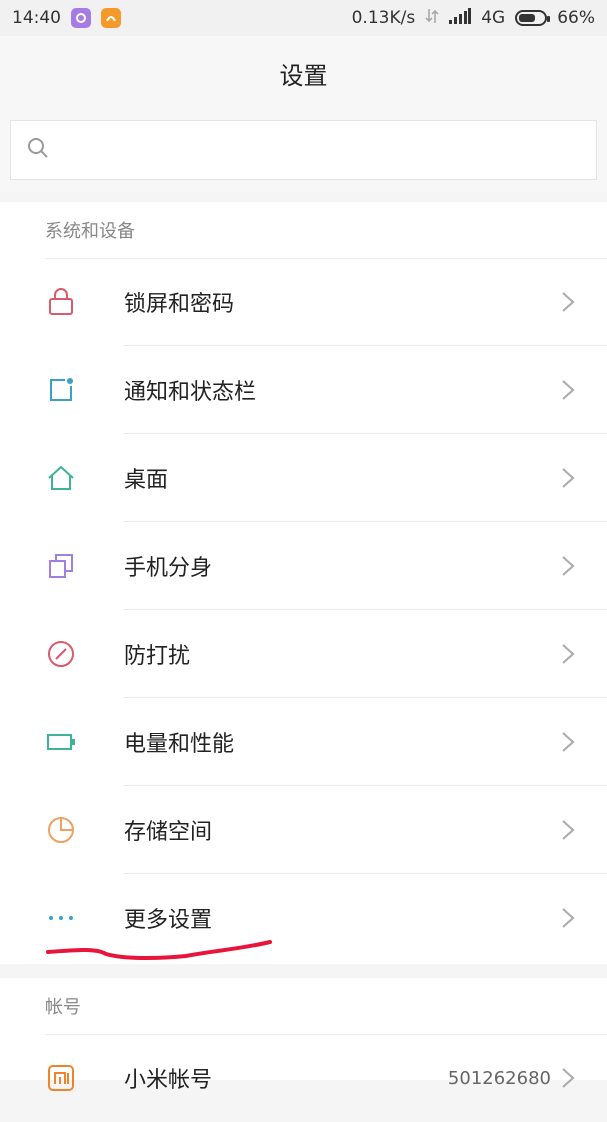 Image resolution: width=607 pixels, height=1122 pixels. What do you see at coordinates (303, 566) in the screenshot?
I see `settings-item-second-space: 手机分身` at bounding box center [303, 566].